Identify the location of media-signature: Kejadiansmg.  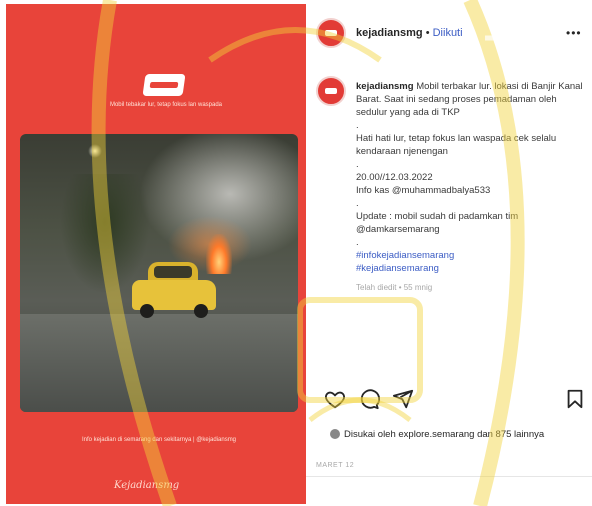
(147, 485).